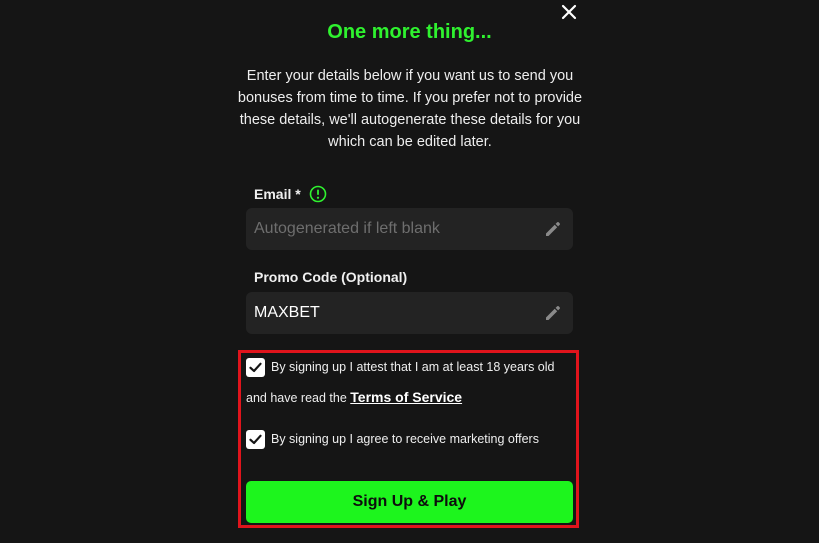 The height and width of the screenshot is (543, 819). I want to click on email-label-row: Email *, so click(290, 194).